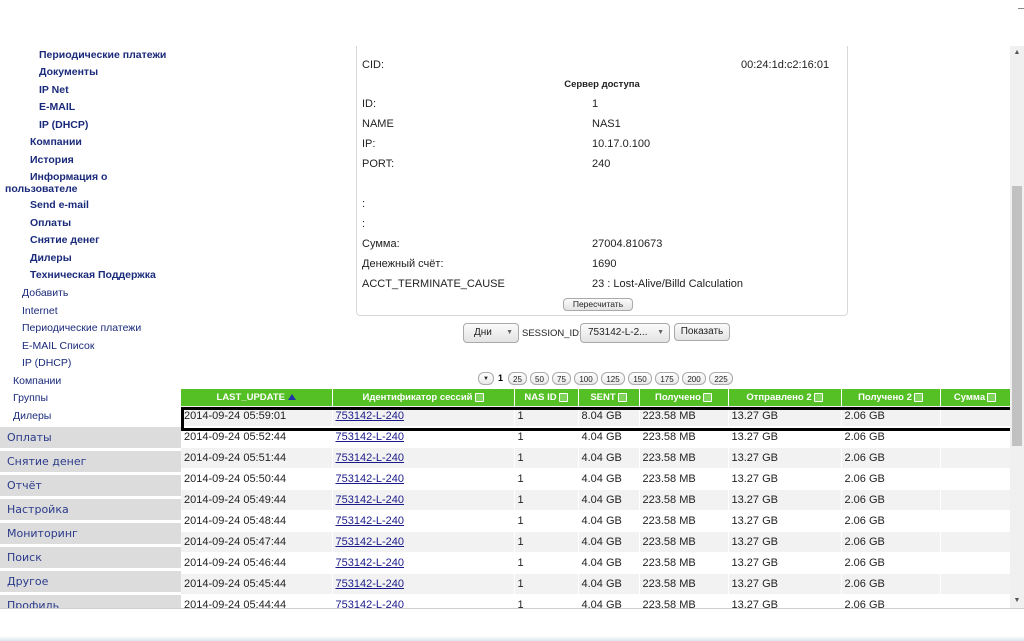  I want to click on nav-category-profile: Профиль, so click(90, 601).